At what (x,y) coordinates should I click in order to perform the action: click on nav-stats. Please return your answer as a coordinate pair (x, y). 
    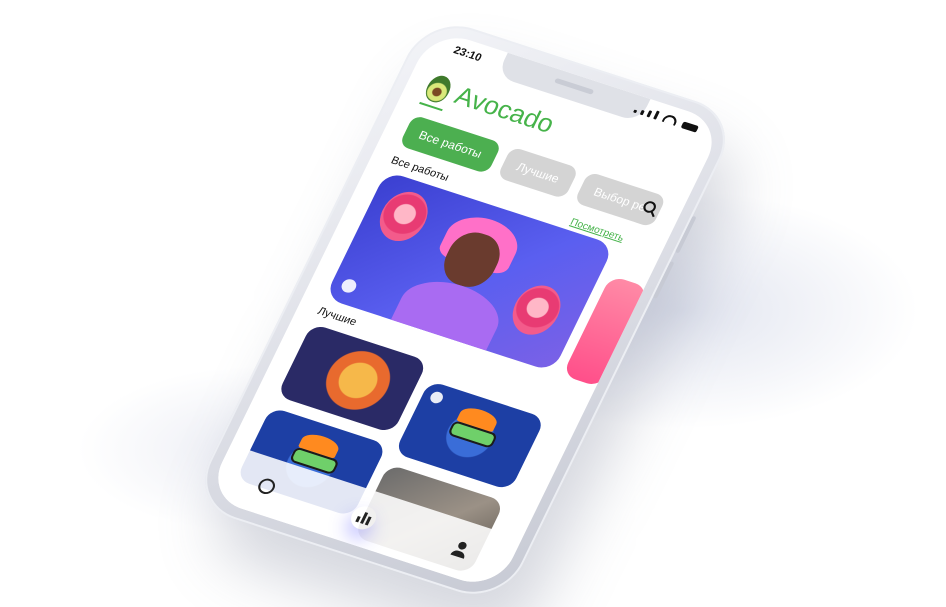
    Looking at the image, I should click on (363, 517).